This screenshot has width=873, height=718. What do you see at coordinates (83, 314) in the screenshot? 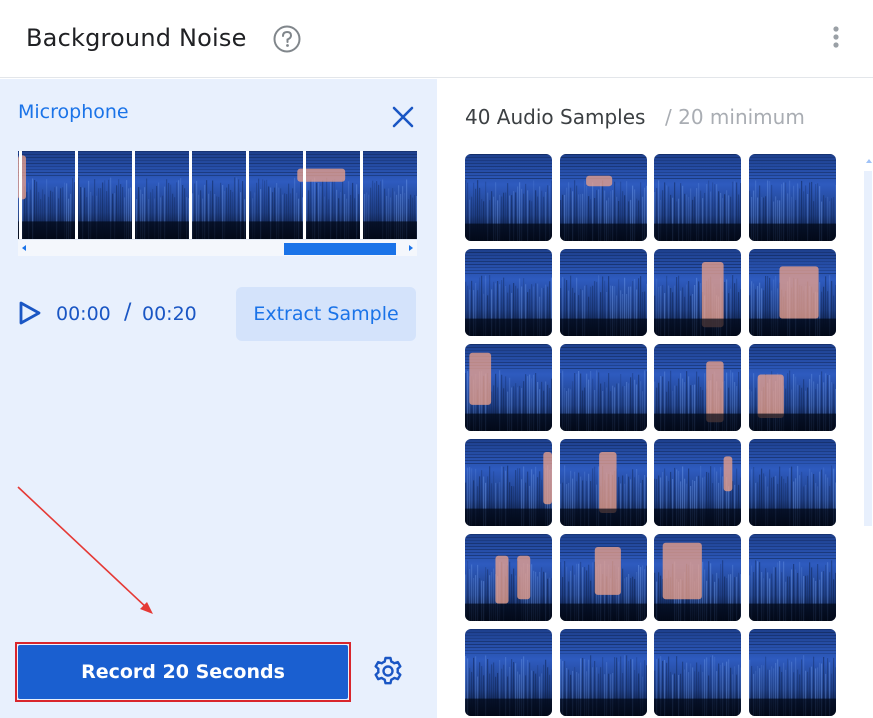
I see `current-time: 00:00` at bounding box center [83, 314].